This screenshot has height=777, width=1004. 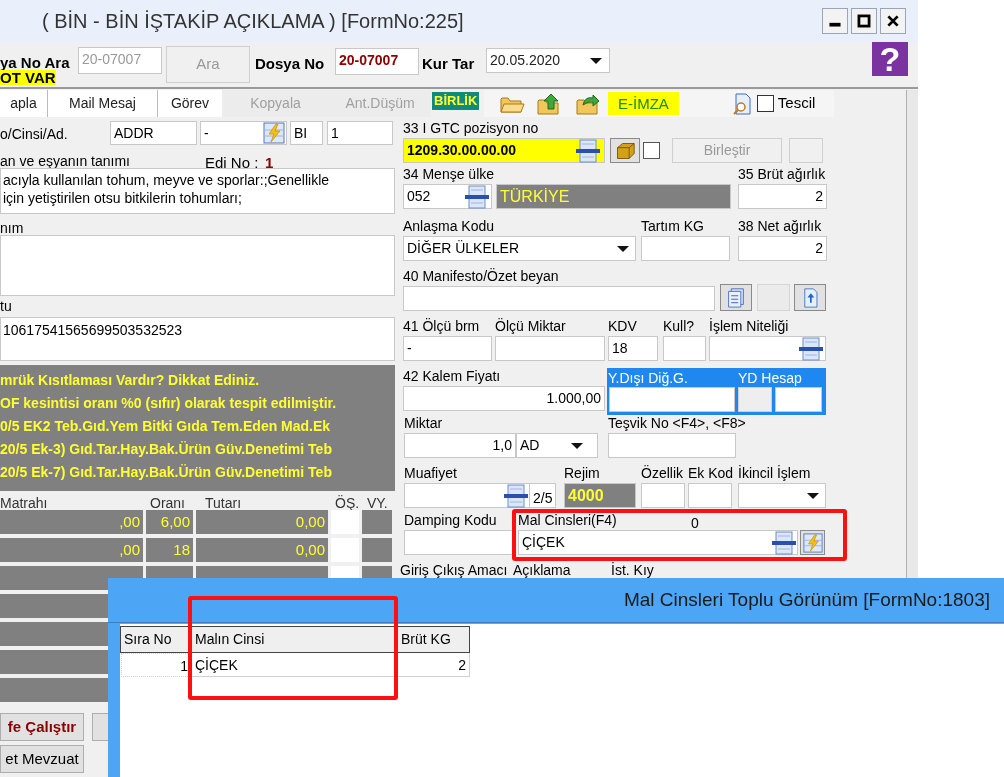 I want to click on warning-text: 0/5 EK2 Teb.Gıd.Yem Bitki Gıda Tem.Eden Mad.Ek, so click(x=166, y=426).